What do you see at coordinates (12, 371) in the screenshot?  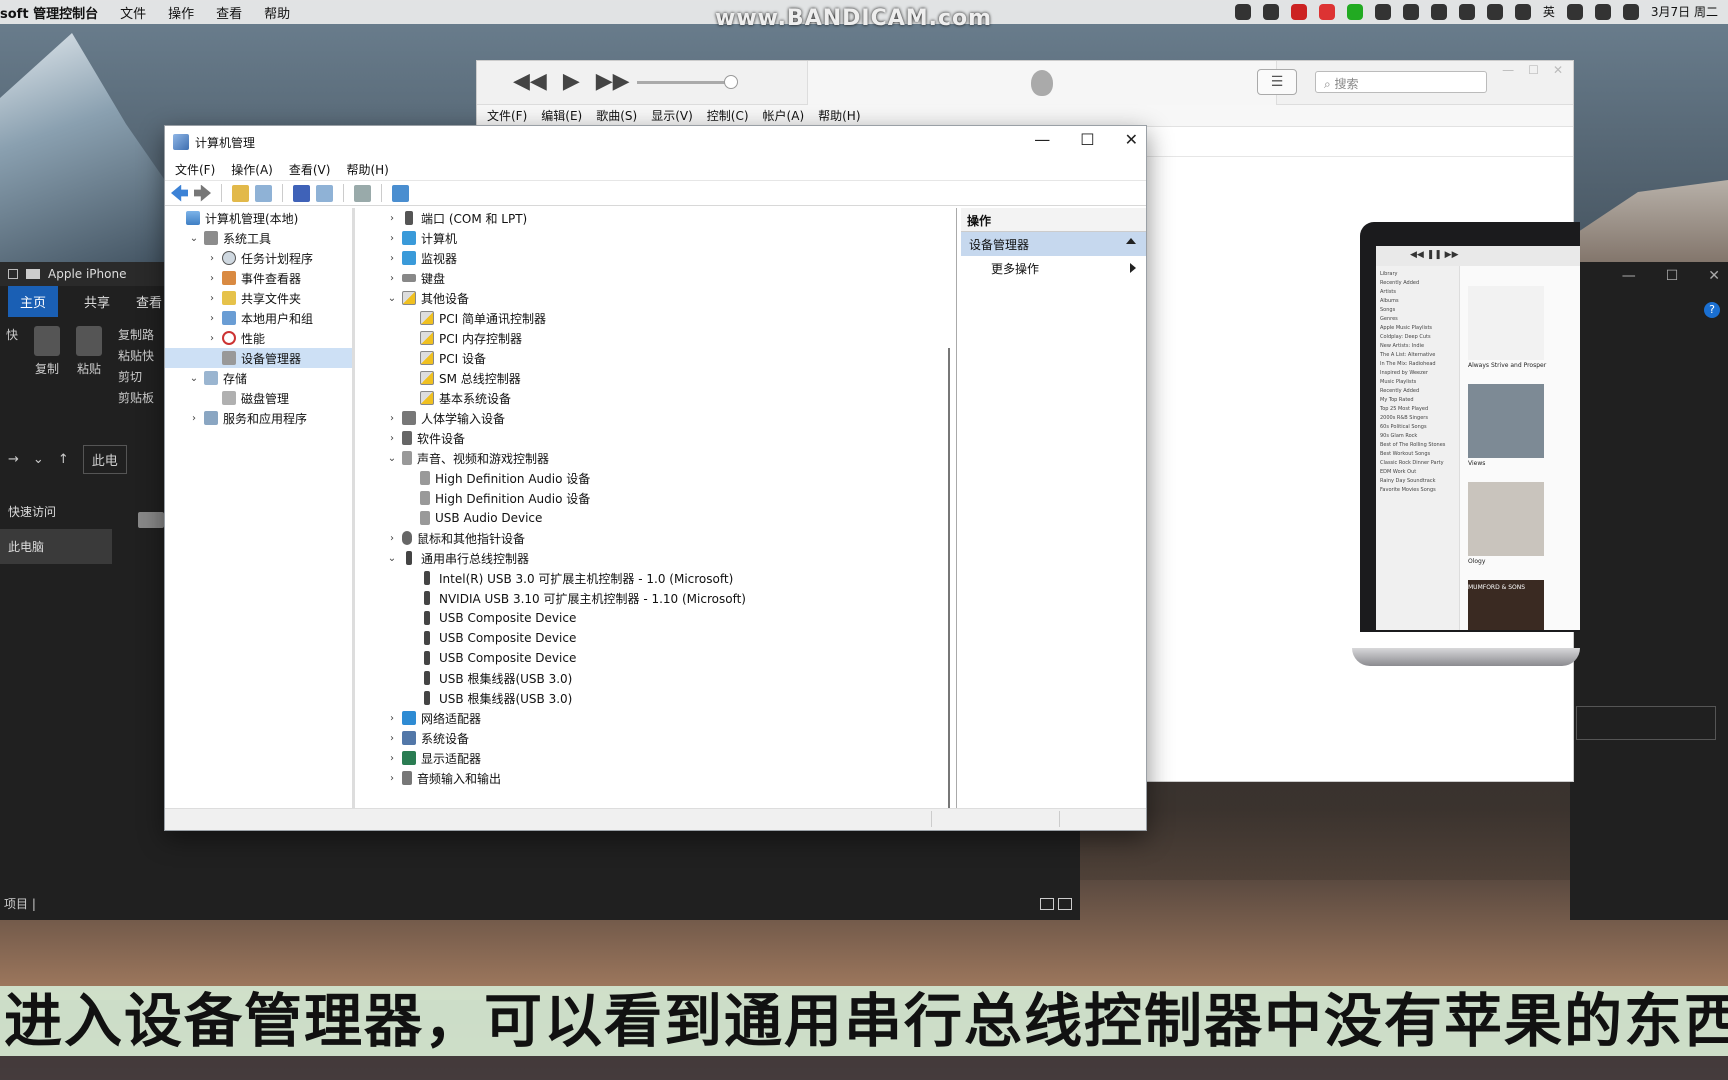 I see `pin-quick-access-button: 快` at bounding box center [12, 371].